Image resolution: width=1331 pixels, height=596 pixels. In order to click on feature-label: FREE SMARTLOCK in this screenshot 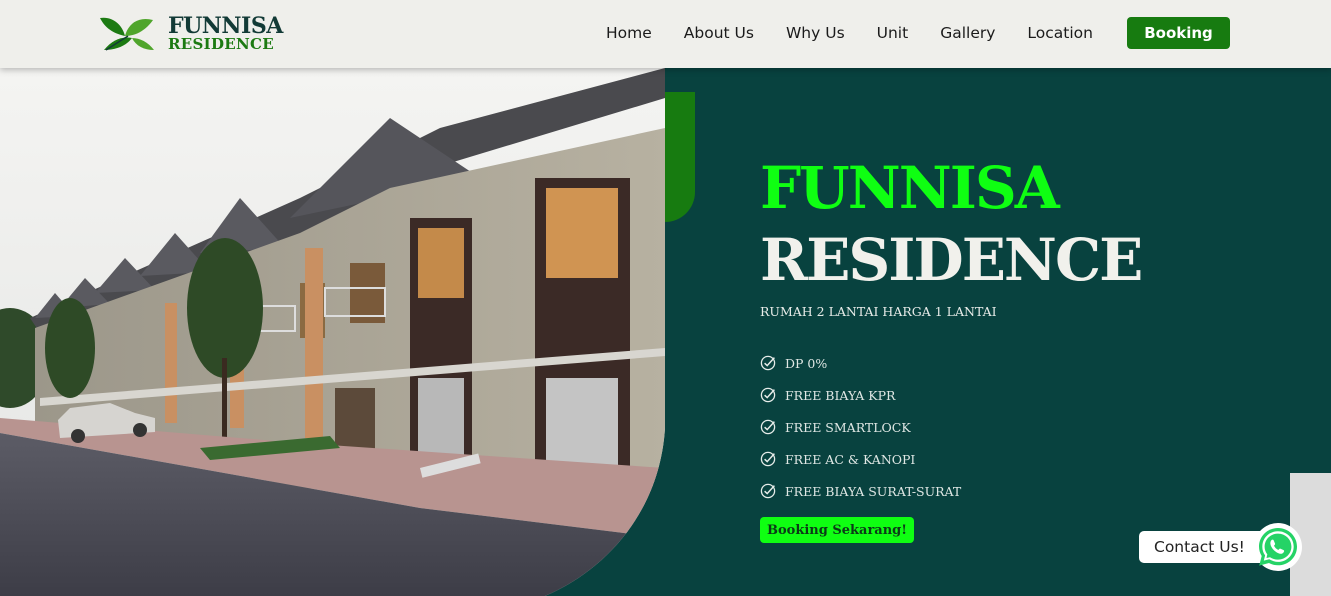, I will do `click(848, 427)`.